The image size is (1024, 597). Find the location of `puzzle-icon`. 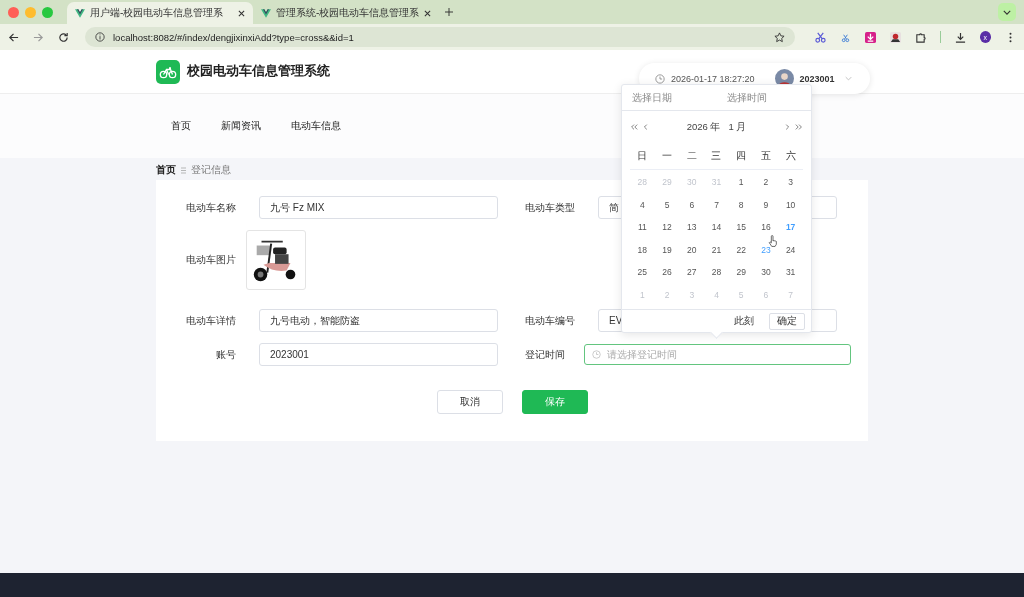

puzzle-icon is located at coordinates (920, 37).